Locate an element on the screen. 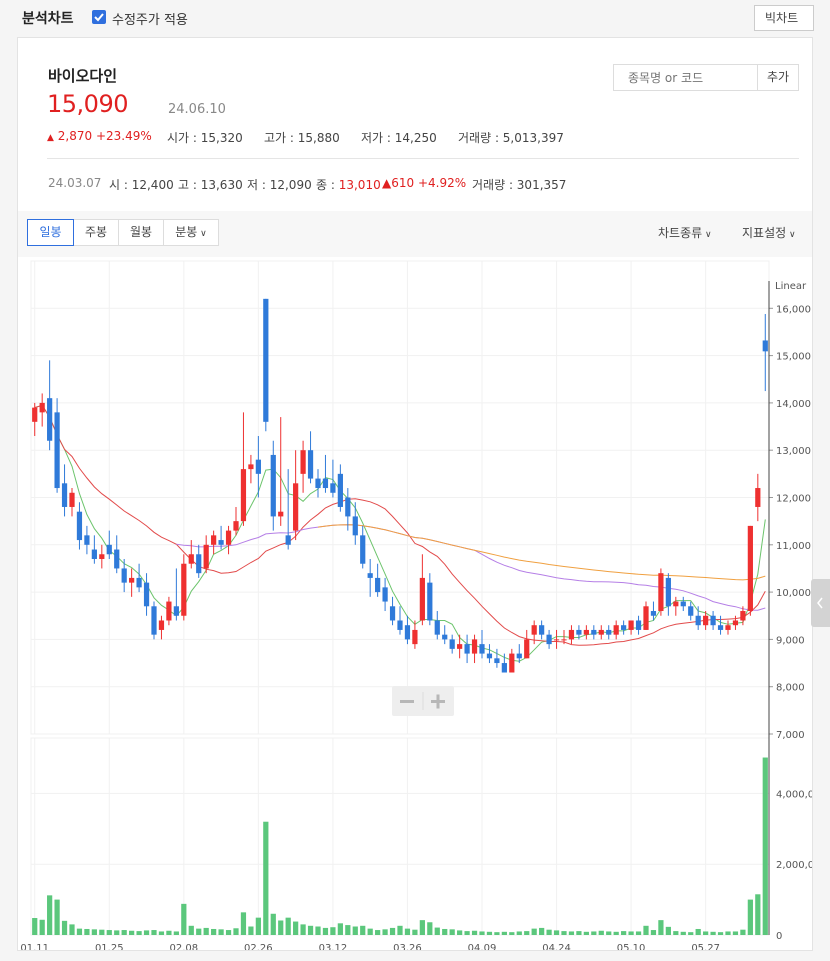  volume-tick-label: 4,000,000 is located at coordinates (794, 794).